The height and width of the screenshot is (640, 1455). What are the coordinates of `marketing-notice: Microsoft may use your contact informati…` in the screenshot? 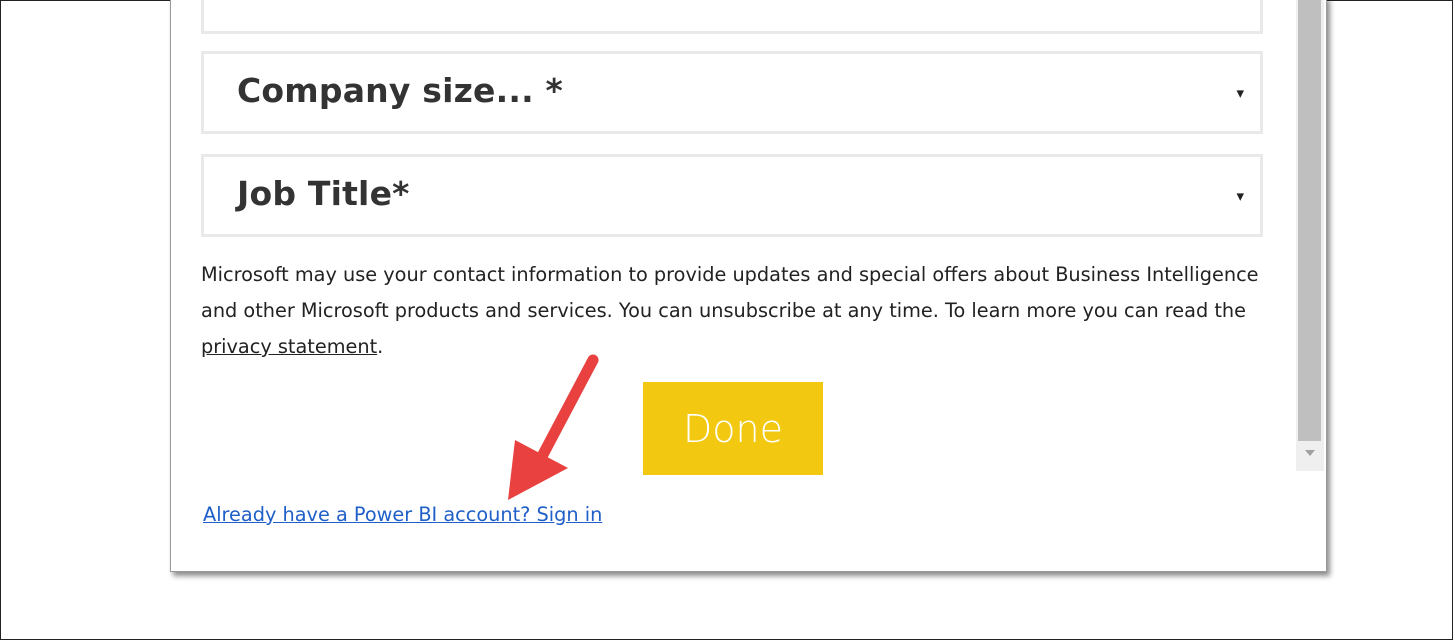 It's located at (741, 311).